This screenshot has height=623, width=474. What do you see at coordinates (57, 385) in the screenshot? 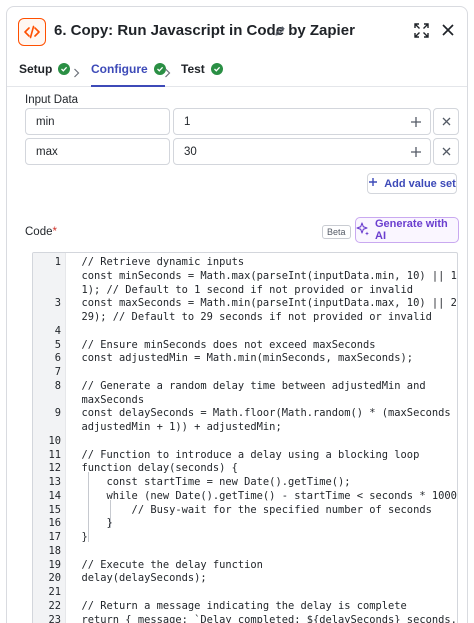
I see `line-number: 8` at bounding box center [57, 385].